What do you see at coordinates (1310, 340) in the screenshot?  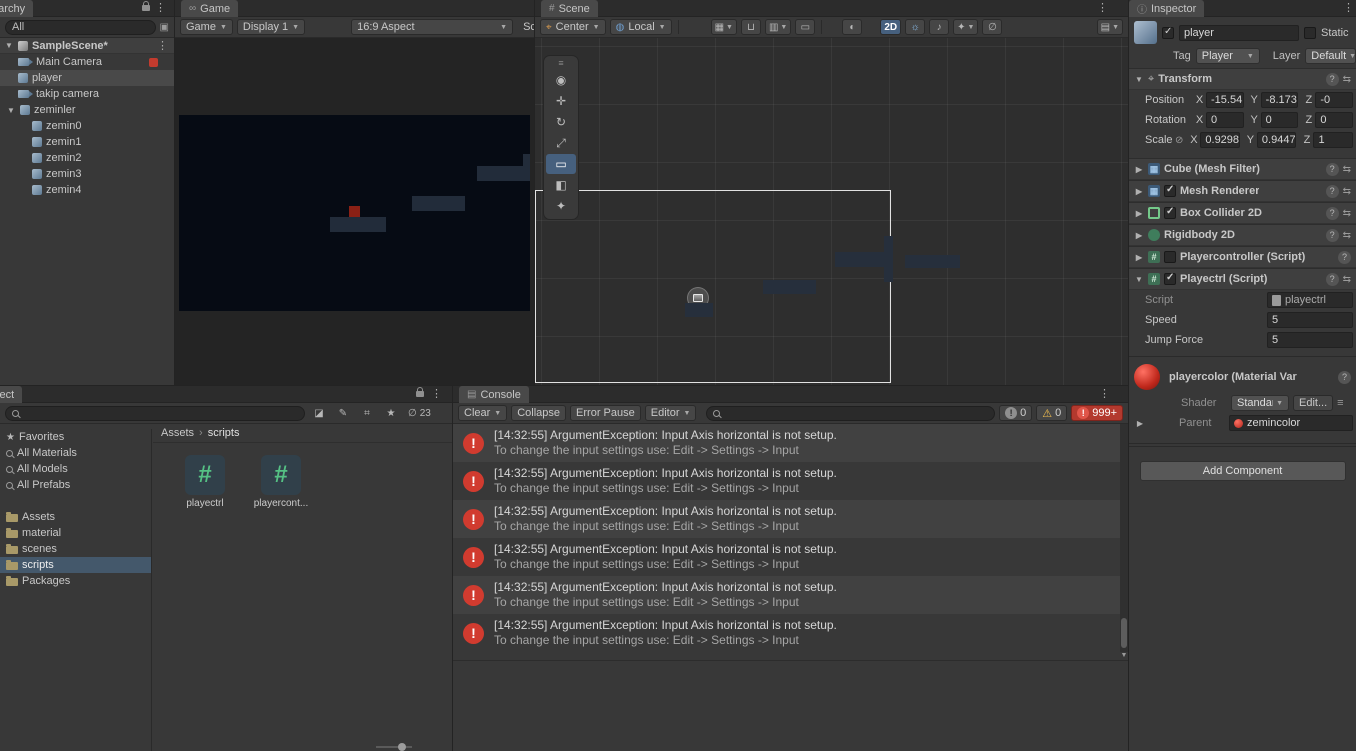 I see `jump-force-field: 5` at bounding box center [1310, 340].